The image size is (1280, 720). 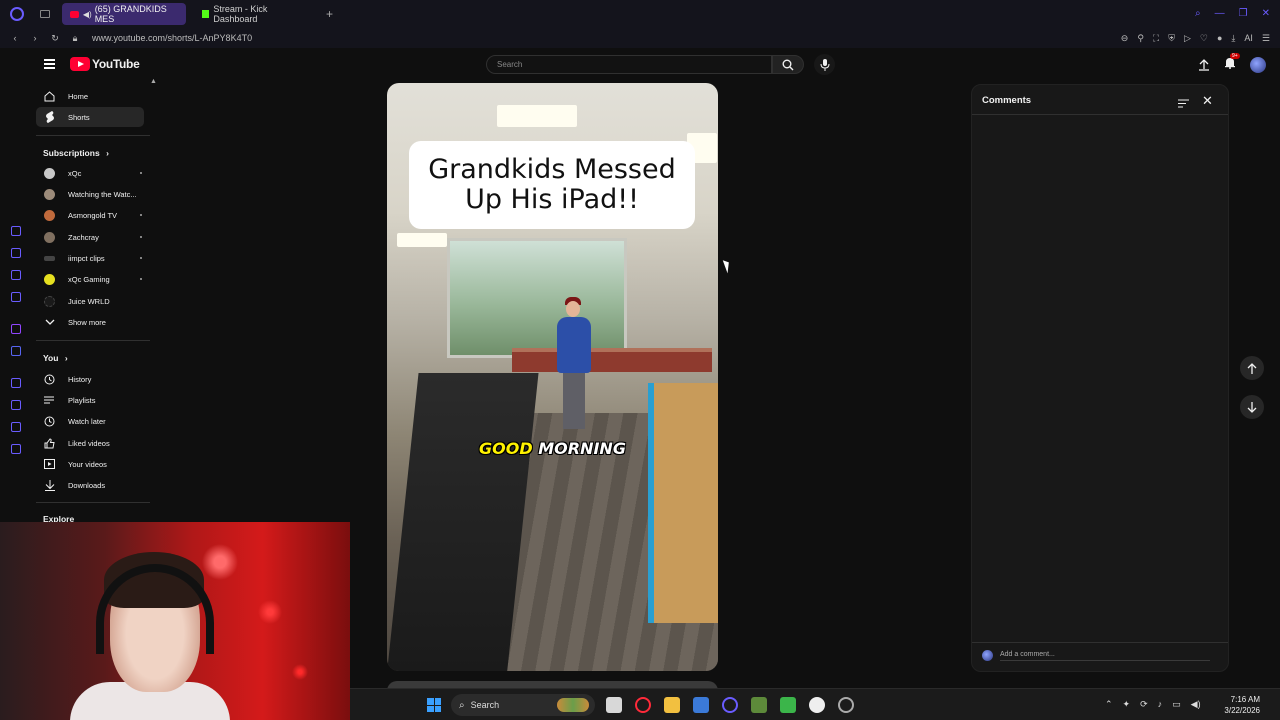 I want to click on notification-badge: 9+, so click(x=1235, y=56).